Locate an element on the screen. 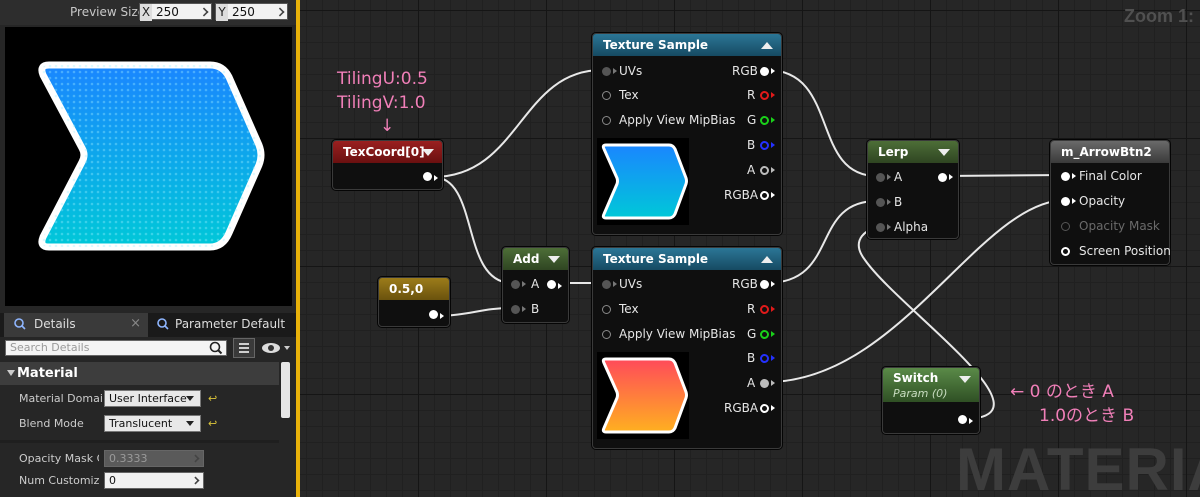  tex2-tex-pin is located at coordinates (606, 309).